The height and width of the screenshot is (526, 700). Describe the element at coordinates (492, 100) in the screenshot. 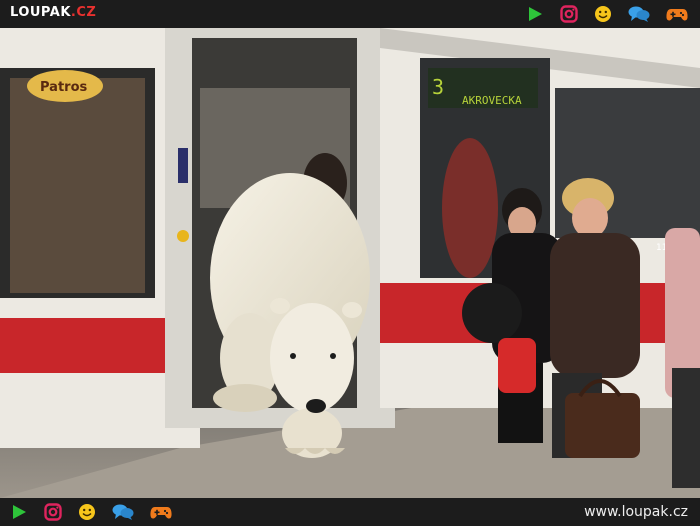

I see `tram-sign-text: AKROVECKA` at that location.